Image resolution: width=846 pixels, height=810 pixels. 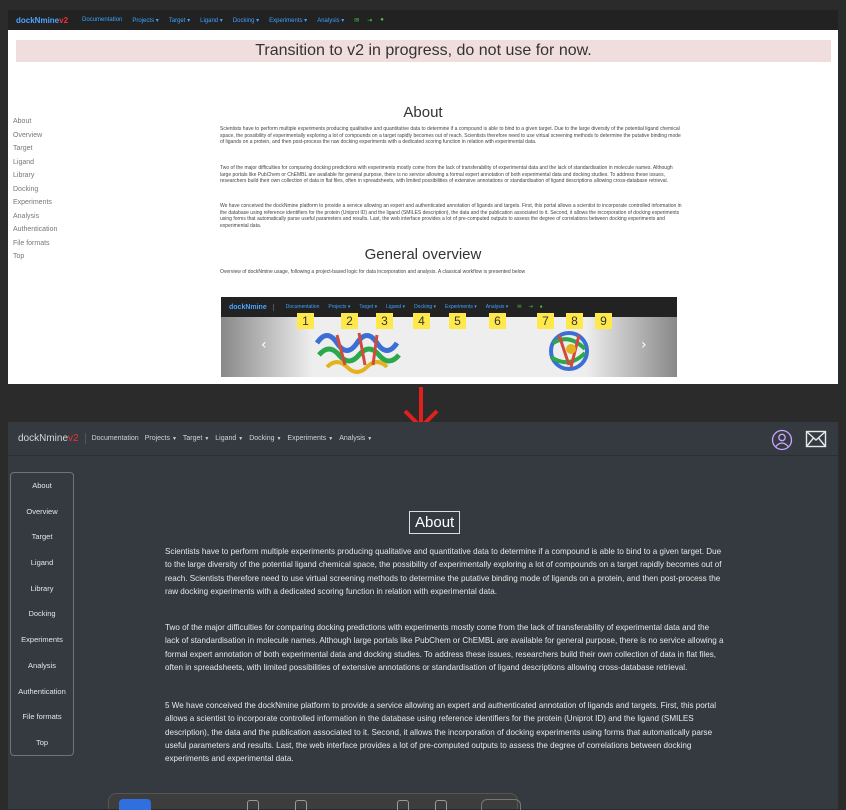 I want to click on start-button-icon, so click(x=135, y=804).